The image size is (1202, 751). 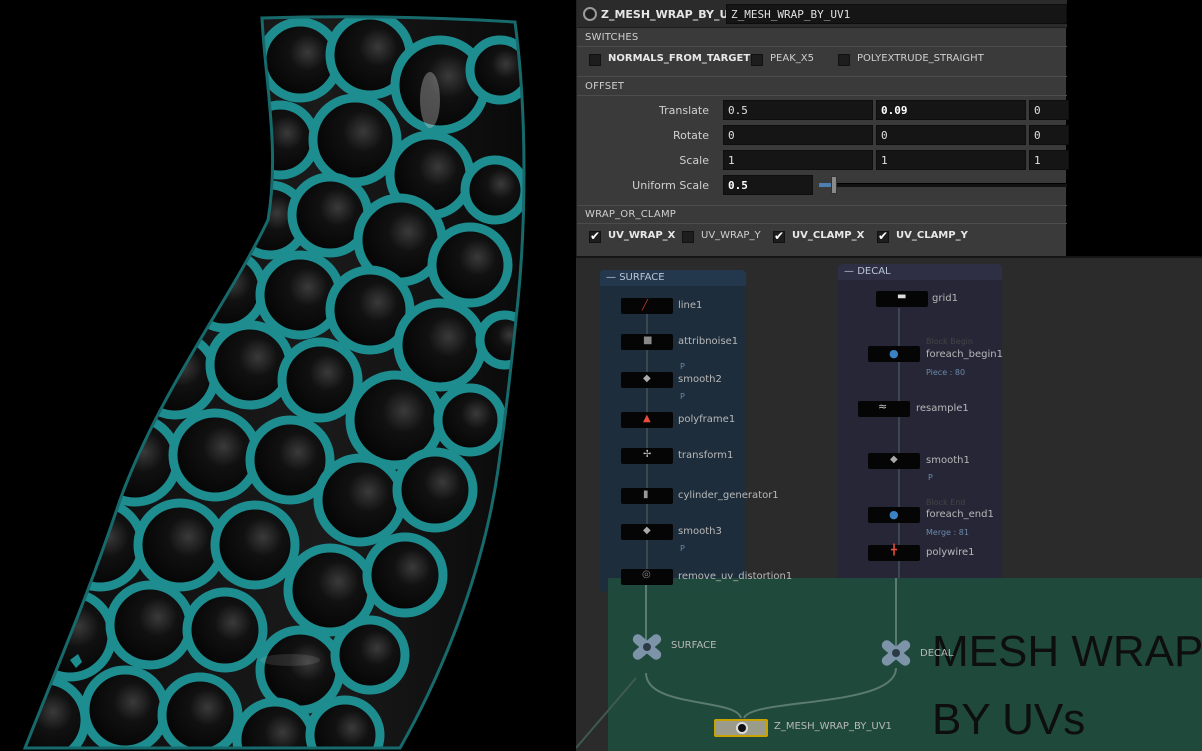 What do you see at coordinates (768, 185) in the screenshot?
I see `uniform-scale-field: 0.5` at bounding box center [768, 185].